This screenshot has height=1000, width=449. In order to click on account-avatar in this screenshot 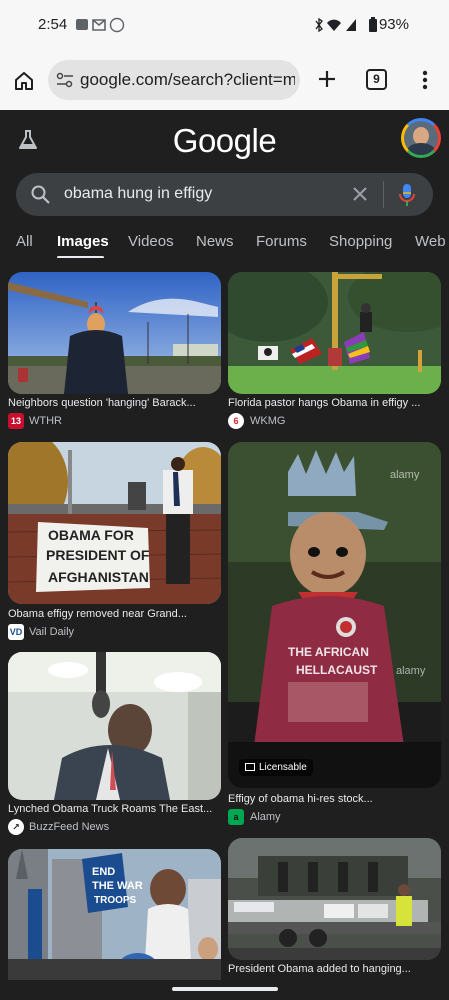, I will do `click(421, 138)`.